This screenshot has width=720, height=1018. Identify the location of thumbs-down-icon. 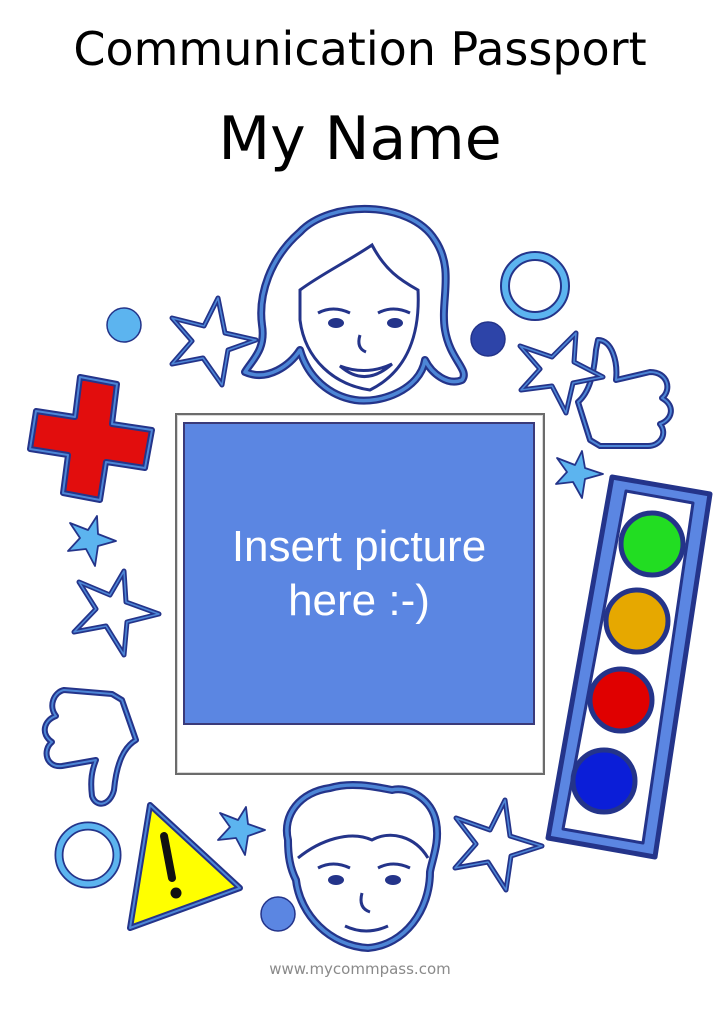
(90, 747).